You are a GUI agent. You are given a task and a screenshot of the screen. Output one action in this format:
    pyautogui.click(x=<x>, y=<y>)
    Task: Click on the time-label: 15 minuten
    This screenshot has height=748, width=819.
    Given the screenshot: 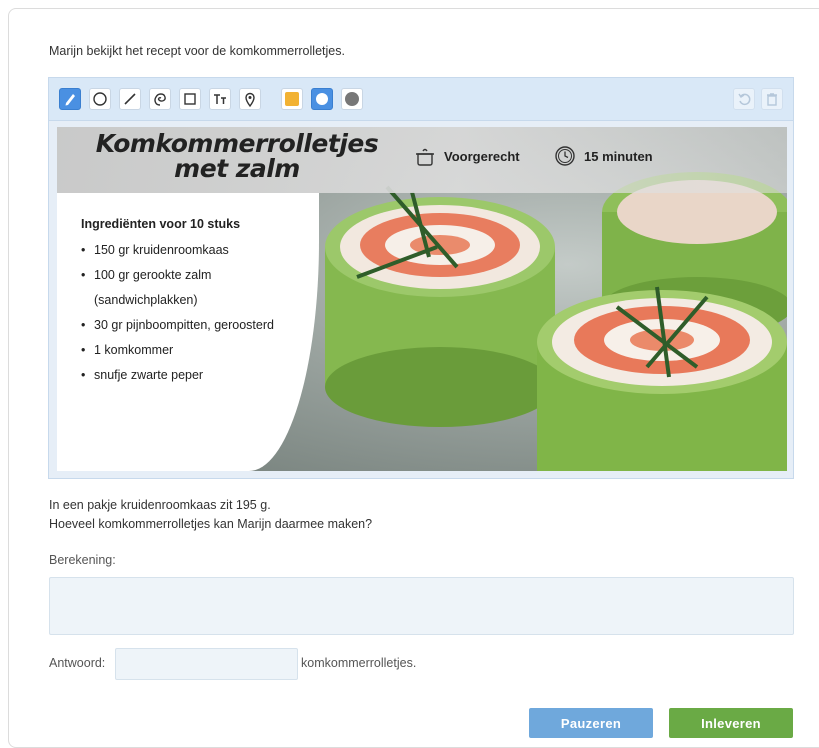 What is the action you would take?
    pyautogui.click(x=618, y=156)
    